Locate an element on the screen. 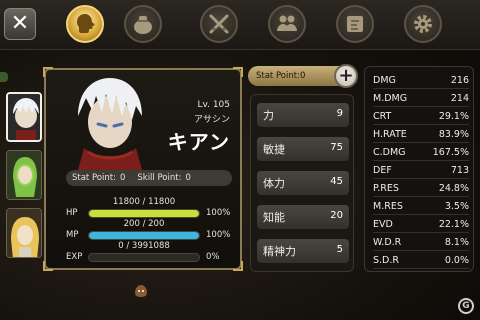 The height and width of the screenshot is (320, 480). exp-percent: 0% is located at coordinates (213, 257).